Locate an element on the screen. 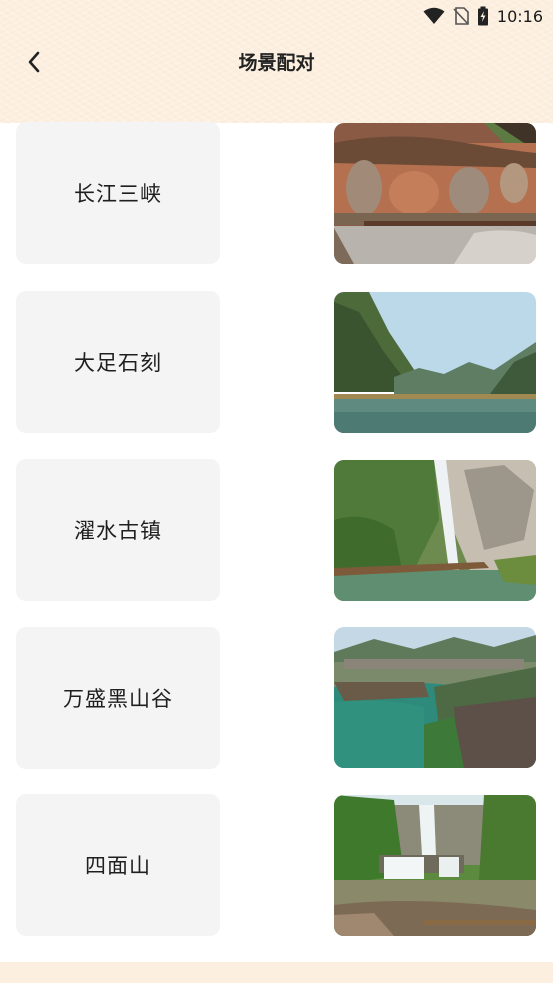  page-title: 场景配对 is located at coordinates (276, 63).